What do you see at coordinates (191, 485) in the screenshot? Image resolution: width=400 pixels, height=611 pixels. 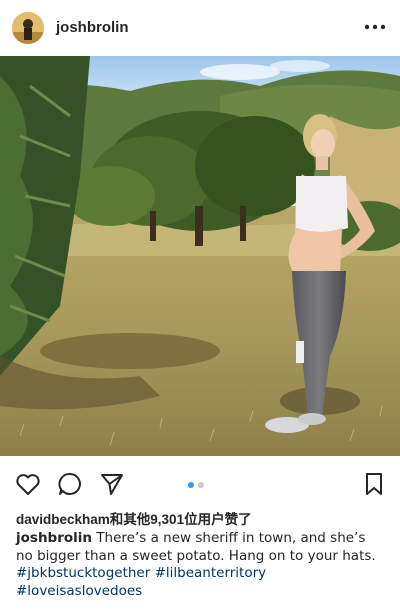 I see `carousel-dot-active` at bounding box center [191, 485].